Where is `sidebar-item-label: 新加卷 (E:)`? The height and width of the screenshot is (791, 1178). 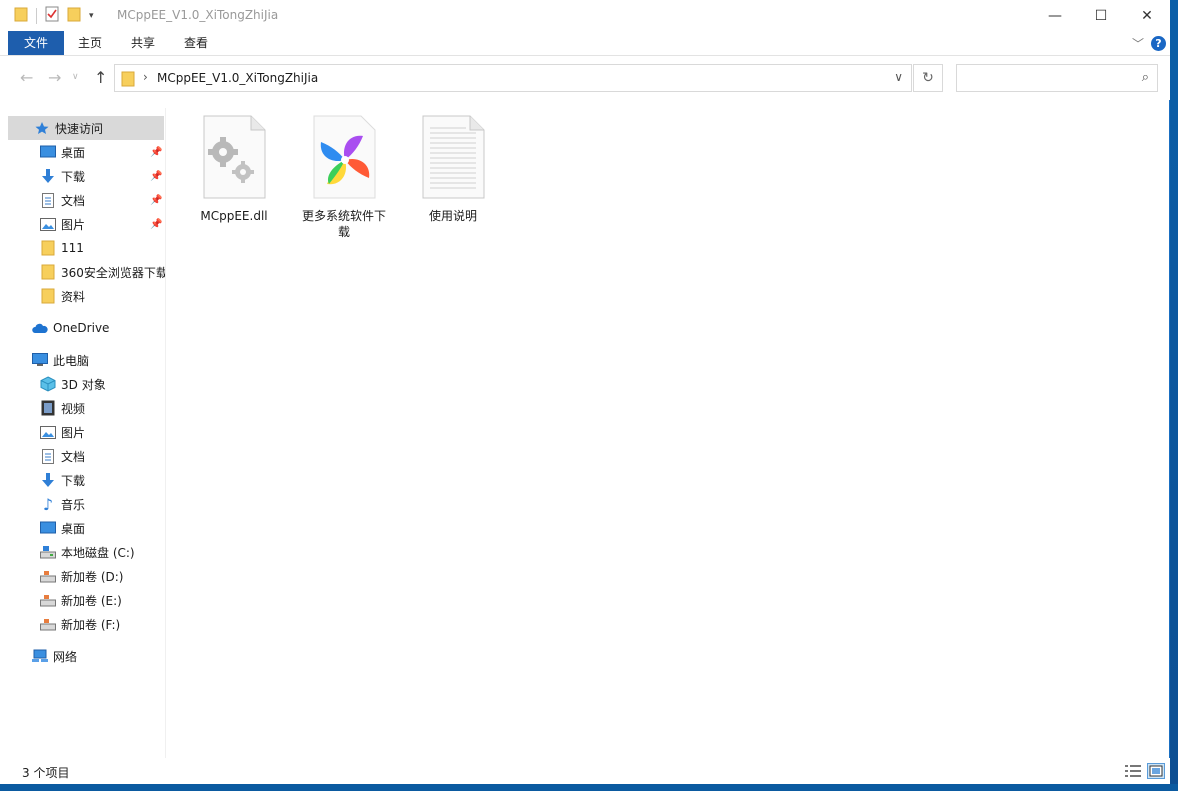 sidebar-item-label: 新加卷 (E:) is located at coordinates (91, 600).